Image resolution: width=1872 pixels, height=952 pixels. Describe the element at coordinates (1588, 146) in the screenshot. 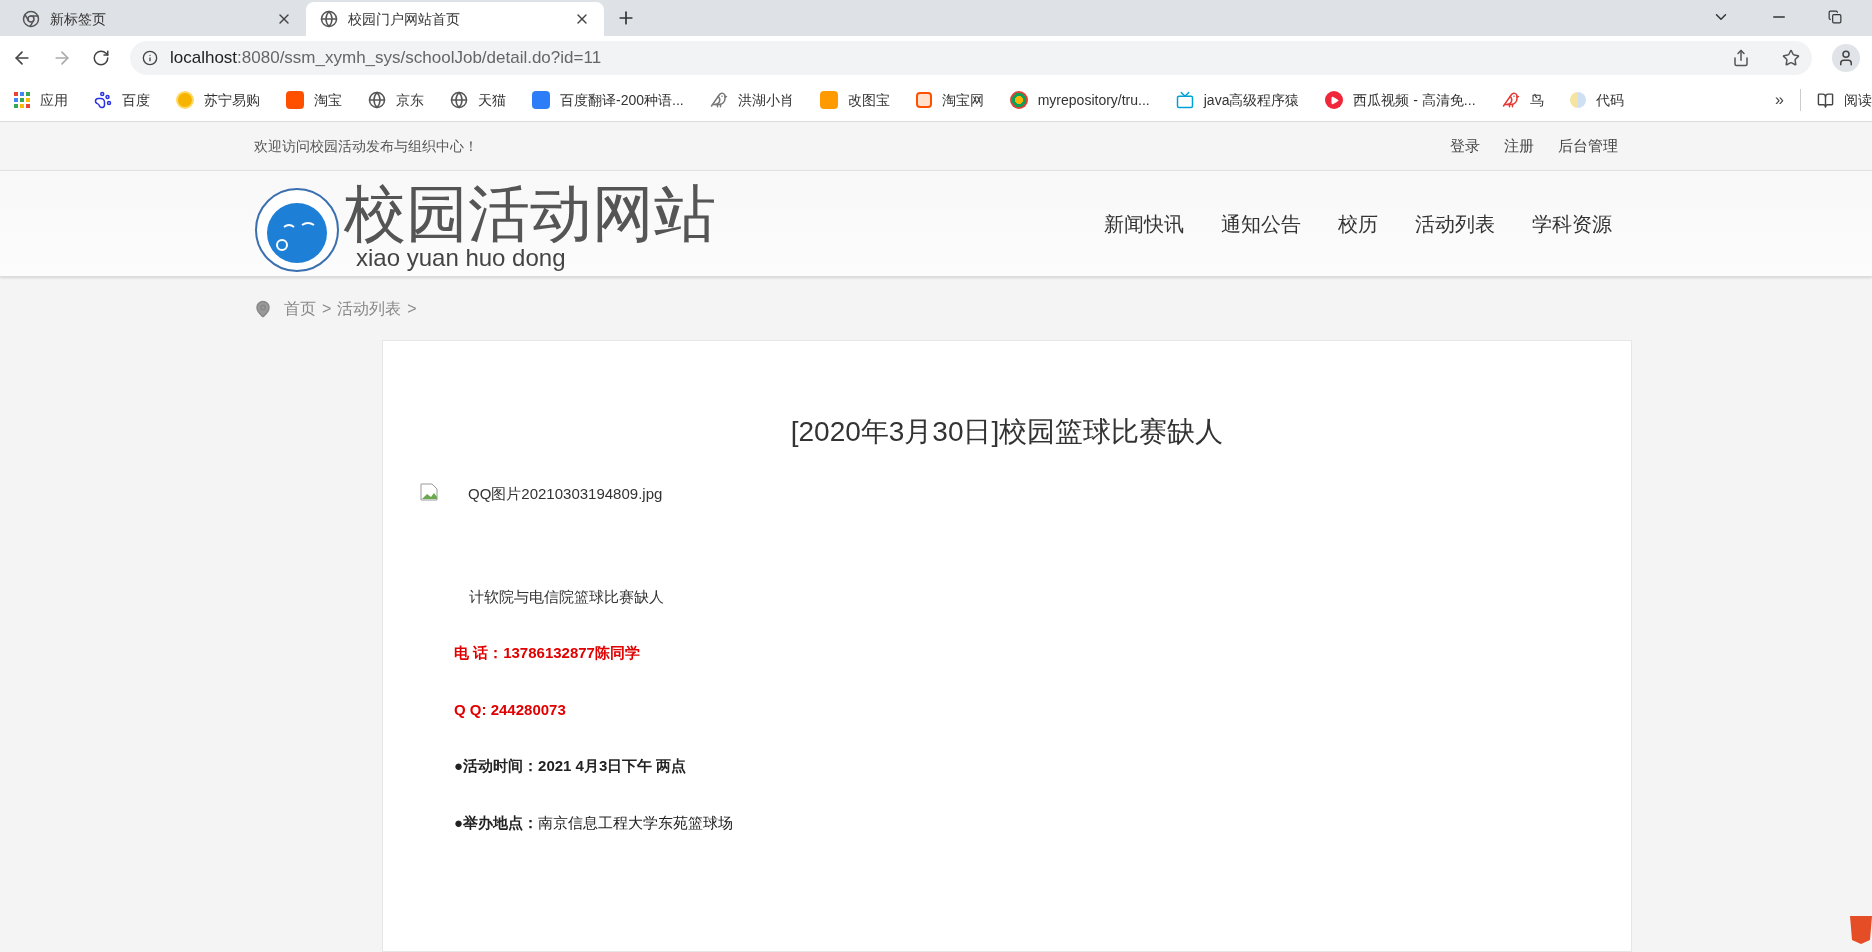

I see `top-link: 后台管理` at that location.